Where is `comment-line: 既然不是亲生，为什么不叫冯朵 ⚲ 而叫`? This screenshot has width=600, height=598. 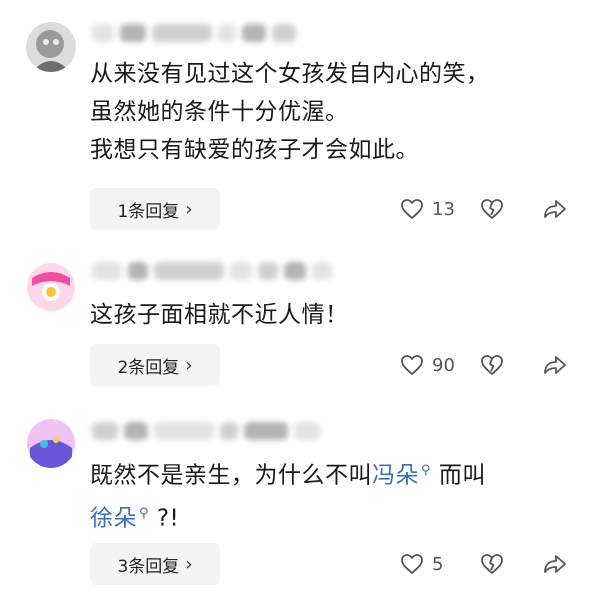 comment-line: 既然不是亲生，为什么不叫冯朵 ⚲ 而叫 is located at coordinates (288, 473).